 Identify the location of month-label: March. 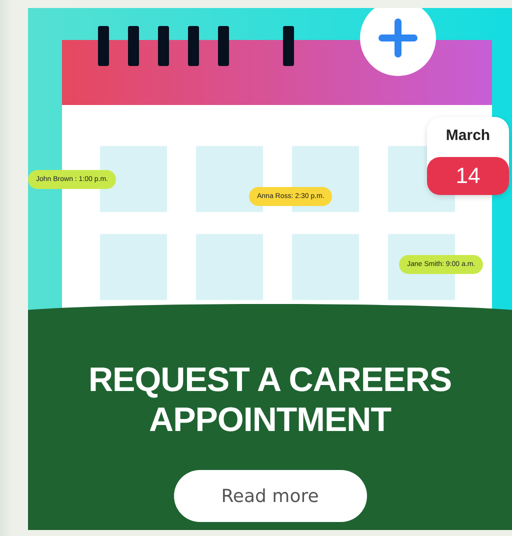
(468, 136).